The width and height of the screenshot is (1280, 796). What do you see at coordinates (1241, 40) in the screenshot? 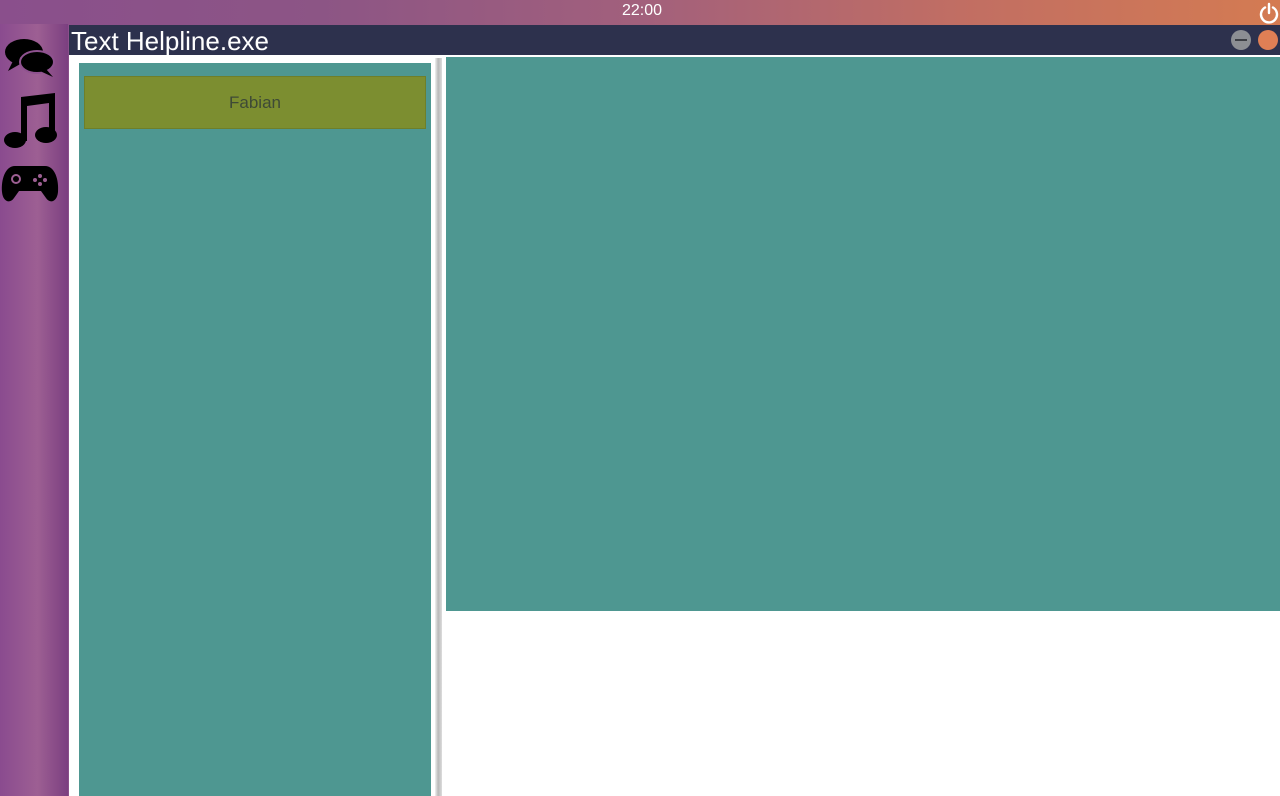
I see `minimize-icon` at bounding box center [1241, 40].